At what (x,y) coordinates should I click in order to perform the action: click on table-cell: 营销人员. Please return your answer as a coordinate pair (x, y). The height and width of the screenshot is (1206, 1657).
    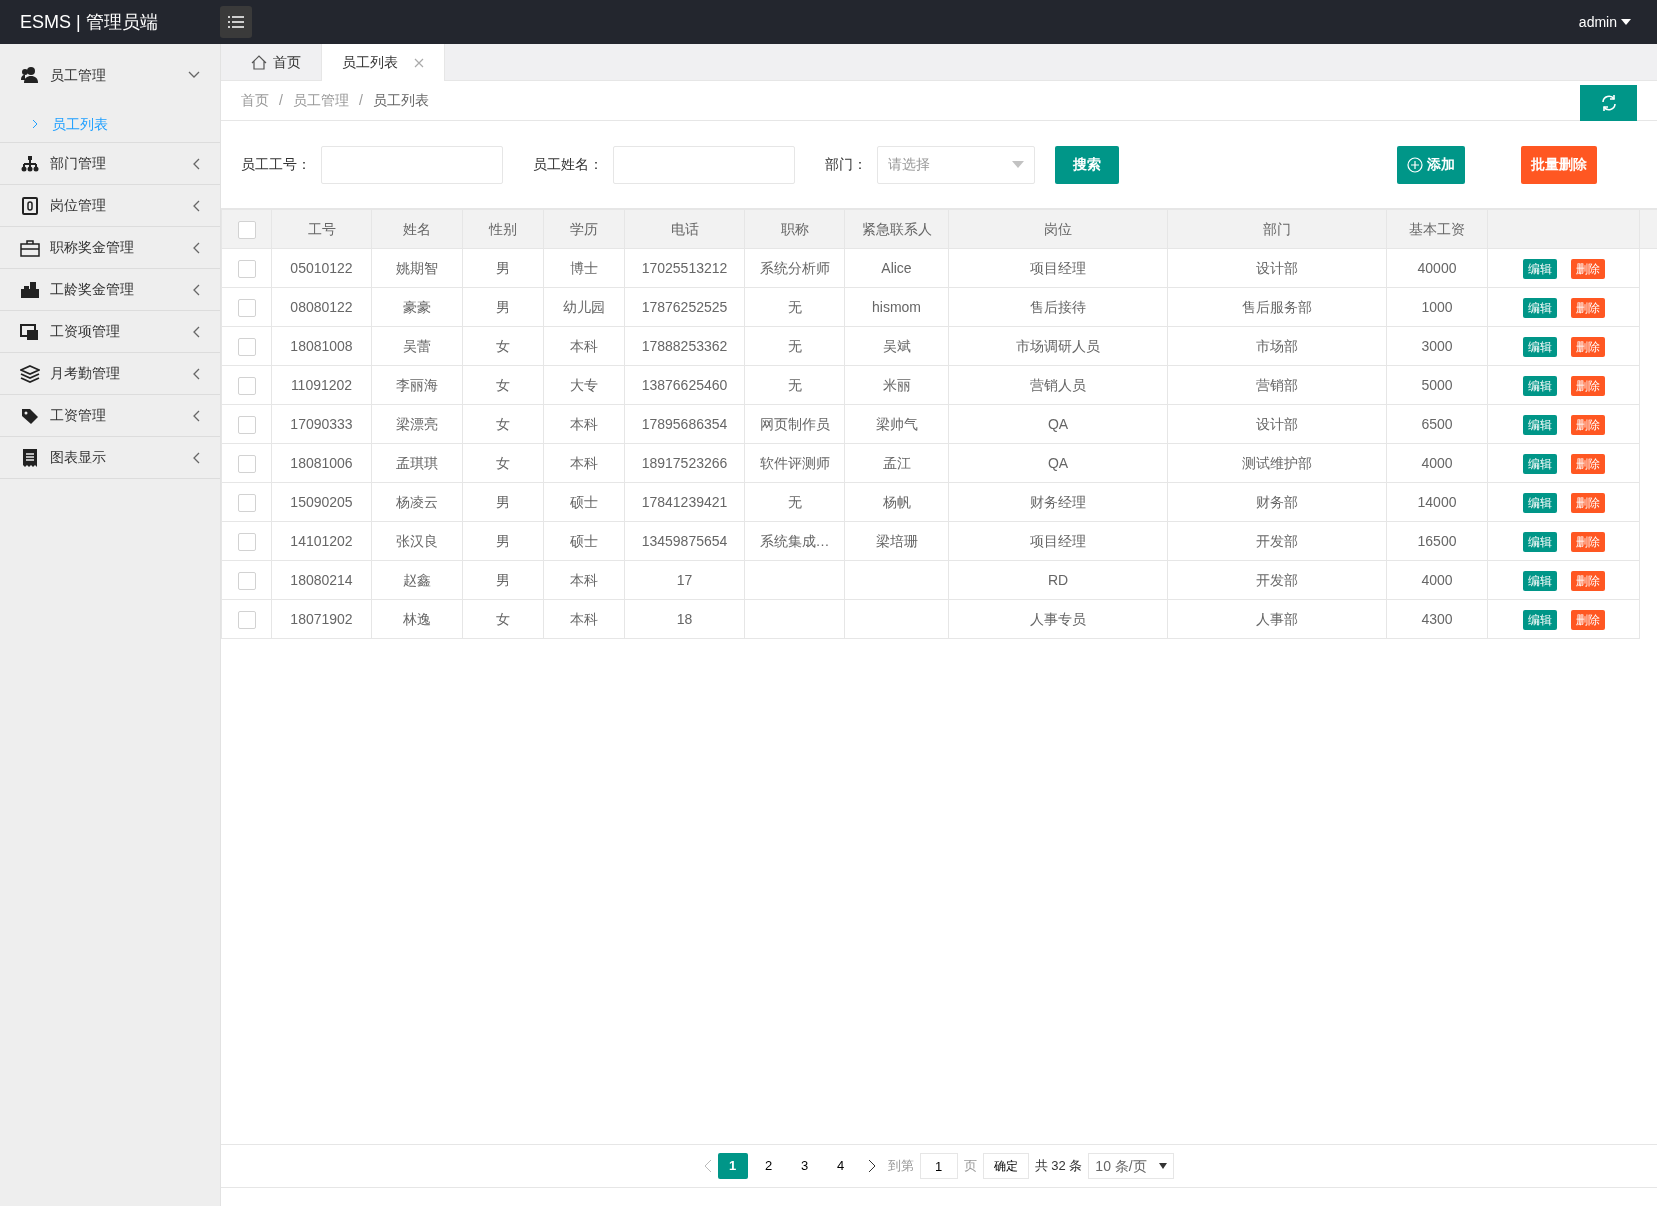
    Looking at the image, I should click on (1058, 385).